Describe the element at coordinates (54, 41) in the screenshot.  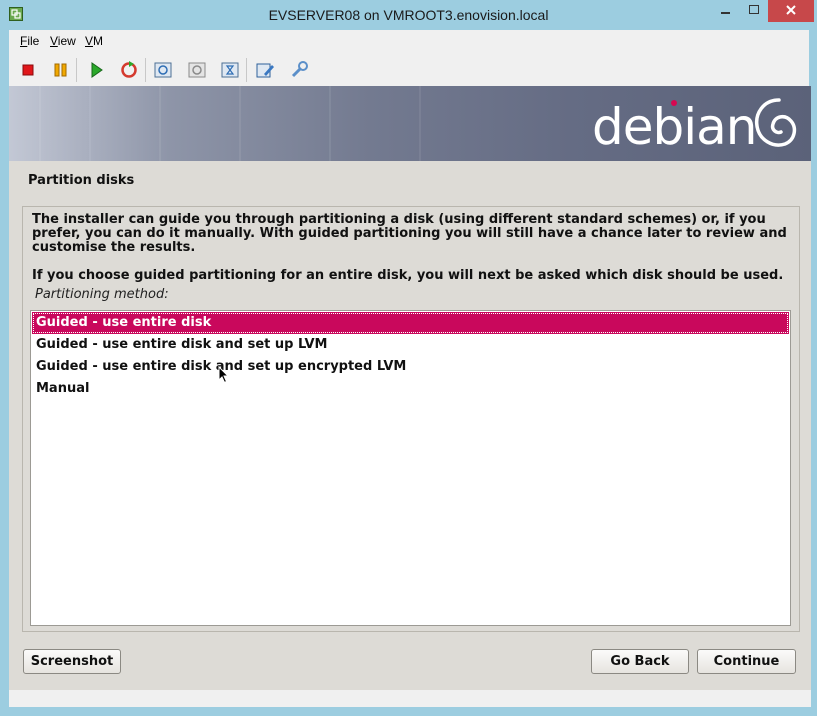
I see `menu-view-accel: V` at that location.